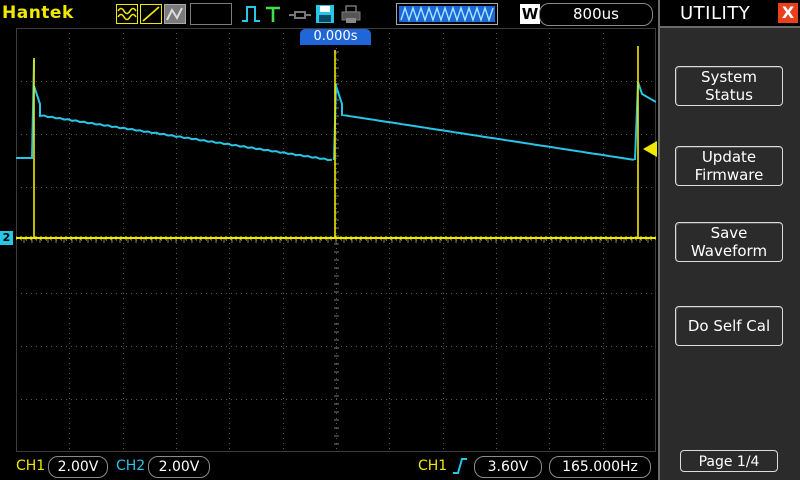 This screenshot has width=800, height=480. Describe the element at coordinates (6, 238) in the screenshot. I see `ch2-ground-marker: 2` at that location.